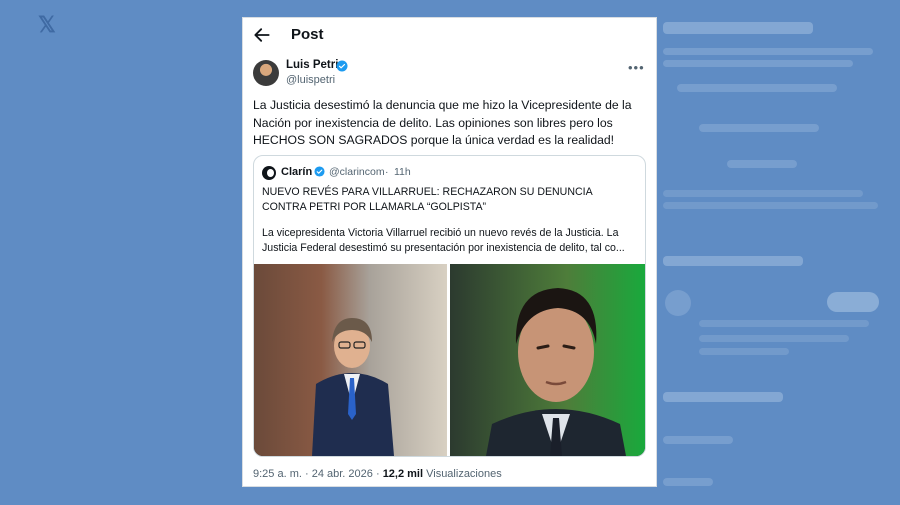 Image resolution: width=900 pixels, height=505 pixels. What do you see at coordinates (277, 474) in the screenshot?
I see `post-time: 9:25 a. m.` at bounding box center [277, 474].